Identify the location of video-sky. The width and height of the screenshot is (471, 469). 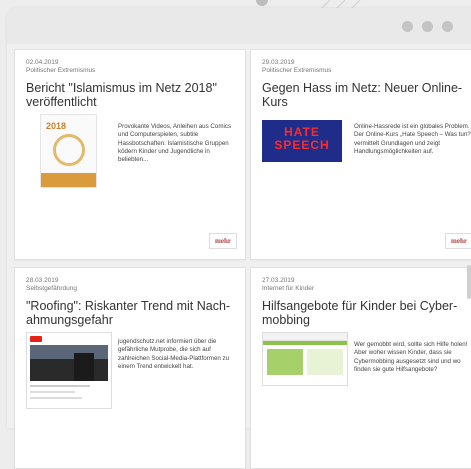
(69, 352).